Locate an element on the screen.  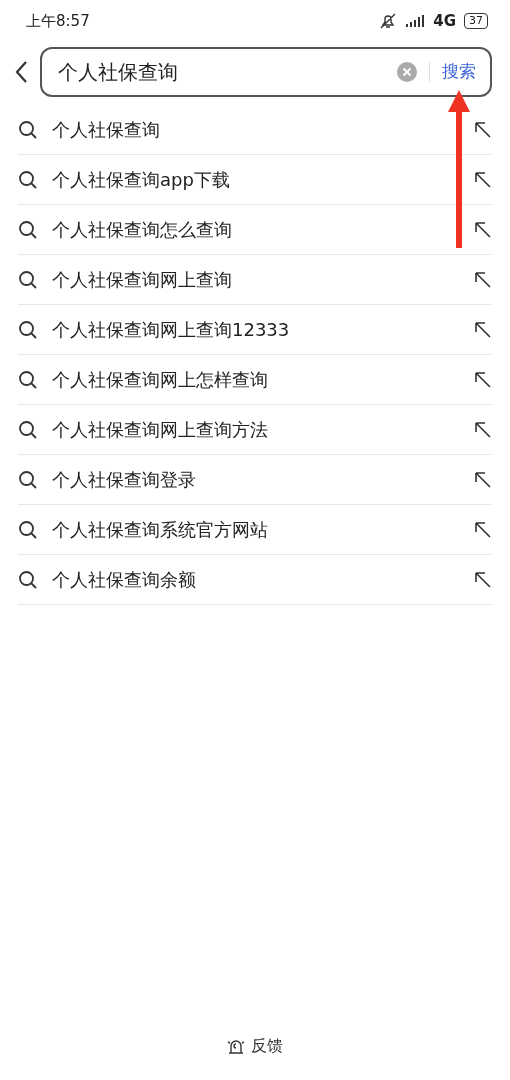
suggestion-item: 个人社保查询网上查询方法 is located at coordinates (256, 429).